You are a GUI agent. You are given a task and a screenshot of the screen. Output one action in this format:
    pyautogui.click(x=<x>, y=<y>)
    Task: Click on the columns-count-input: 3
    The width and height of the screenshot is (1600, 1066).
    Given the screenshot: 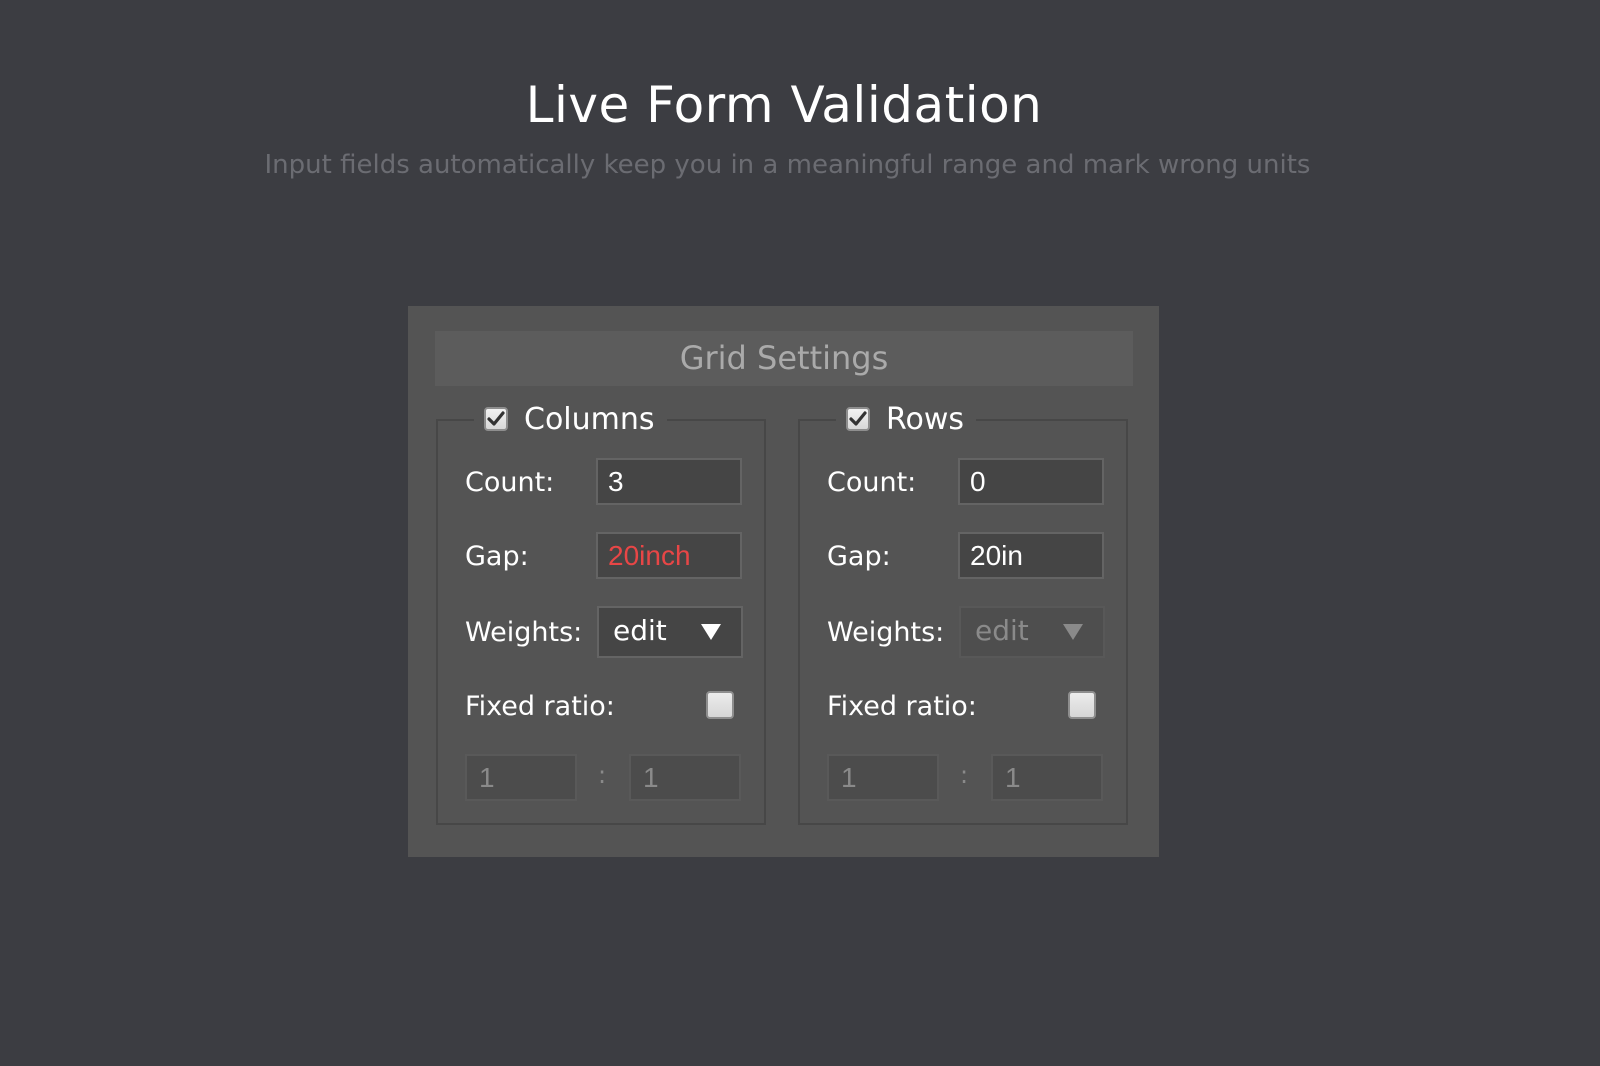 What is the action you would take?
    pyautogui.click(x=669, y=481)
    